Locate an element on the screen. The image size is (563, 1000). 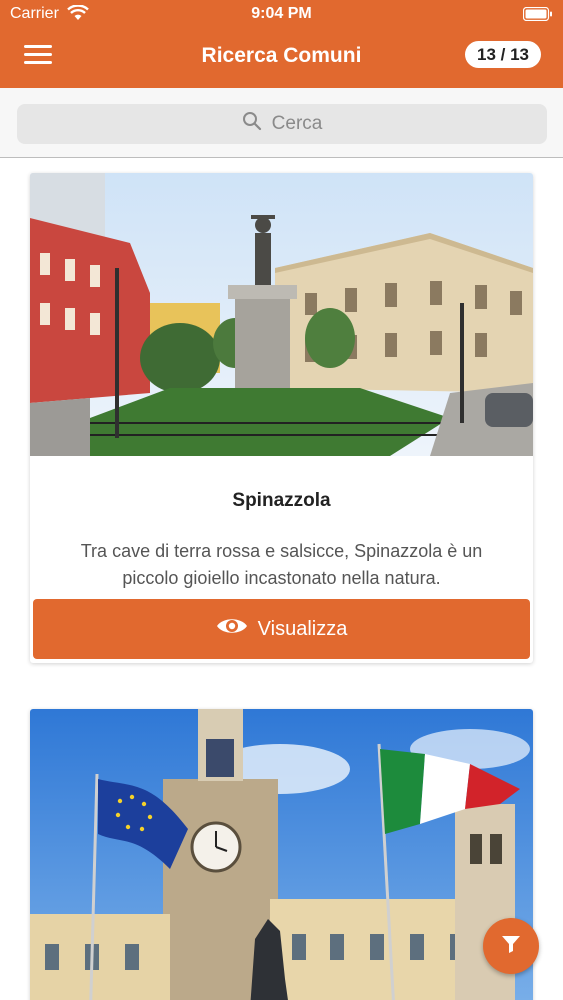
top-bar: Carrier 9:04 PM Ricerca Comuni 13 / 13 is located at coordinates (281, 44).